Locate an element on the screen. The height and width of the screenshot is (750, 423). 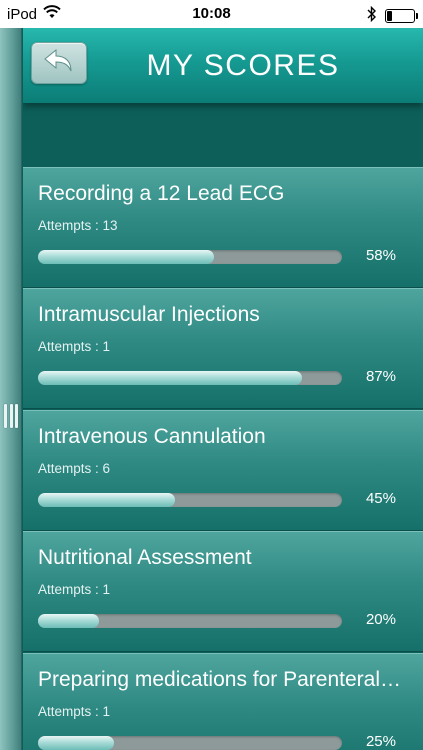
battery-level is located at coordinates (389, 16).